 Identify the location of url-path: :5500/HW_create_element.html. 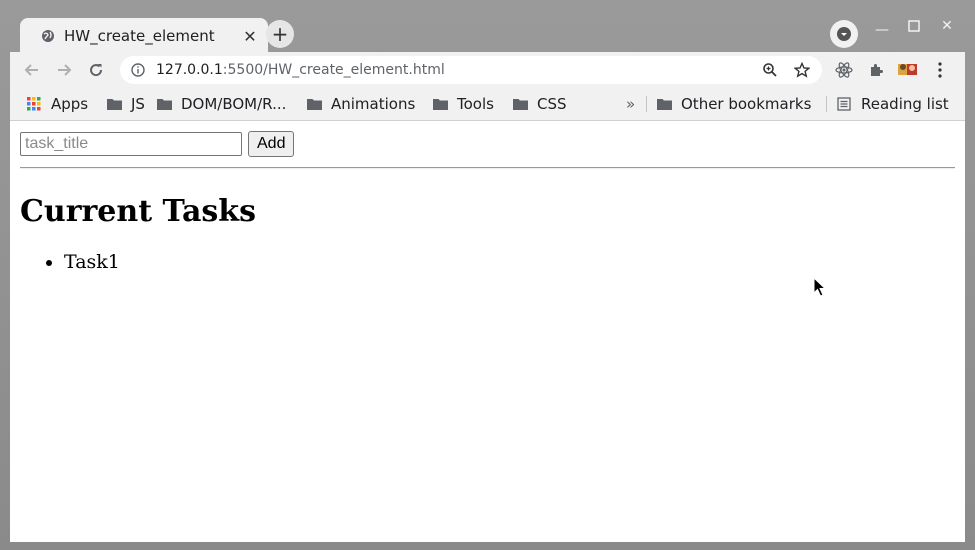
(333, 70).